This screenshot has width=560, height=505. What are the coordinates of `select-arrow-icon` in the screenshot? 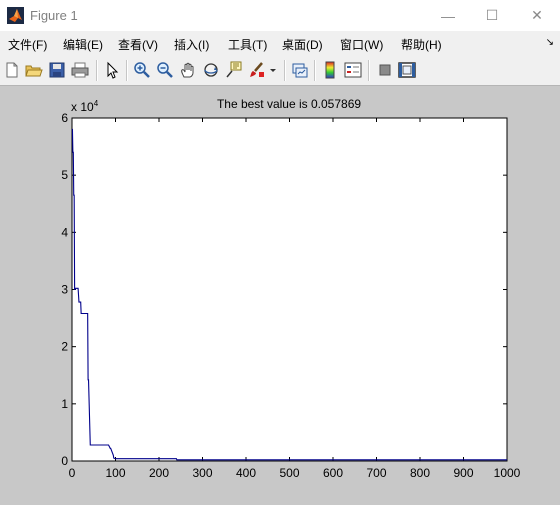 It's located at (112, 70).